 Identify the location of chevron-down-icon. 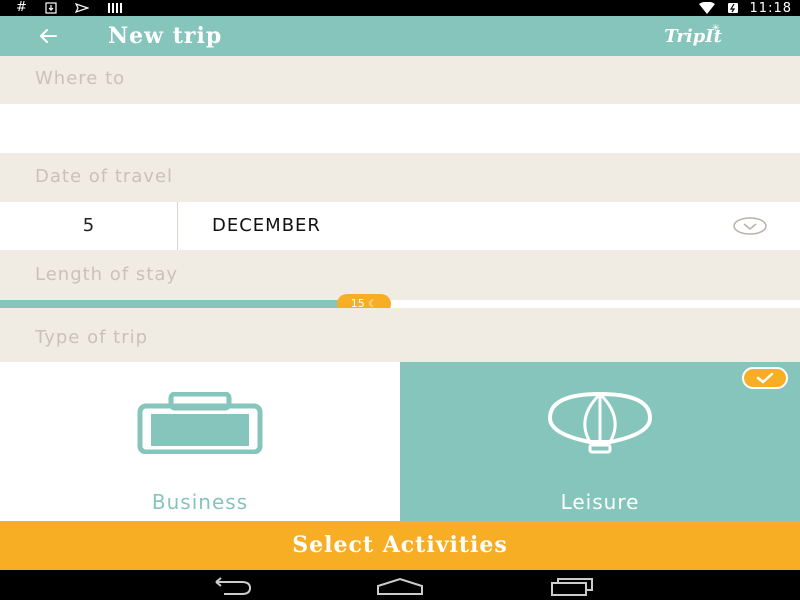
(750, 226).